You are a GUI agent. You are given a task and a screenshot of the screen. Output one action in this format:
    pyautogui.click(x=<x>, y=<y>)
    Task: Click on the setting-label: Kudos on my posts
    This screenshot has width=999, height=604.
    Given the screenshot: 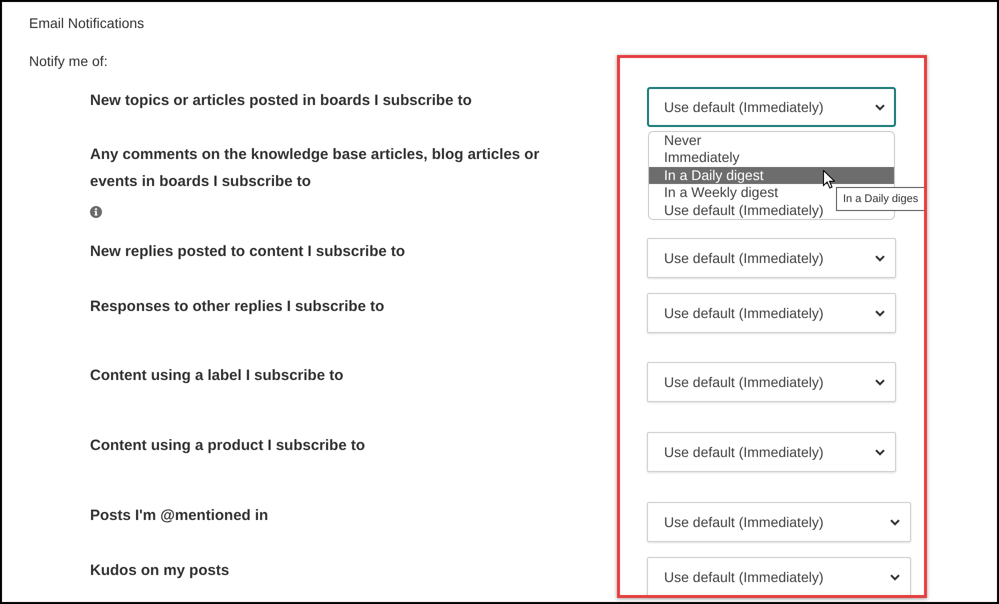 What is the action you would take?
    pyautogui.click(x=160, y=571)
    